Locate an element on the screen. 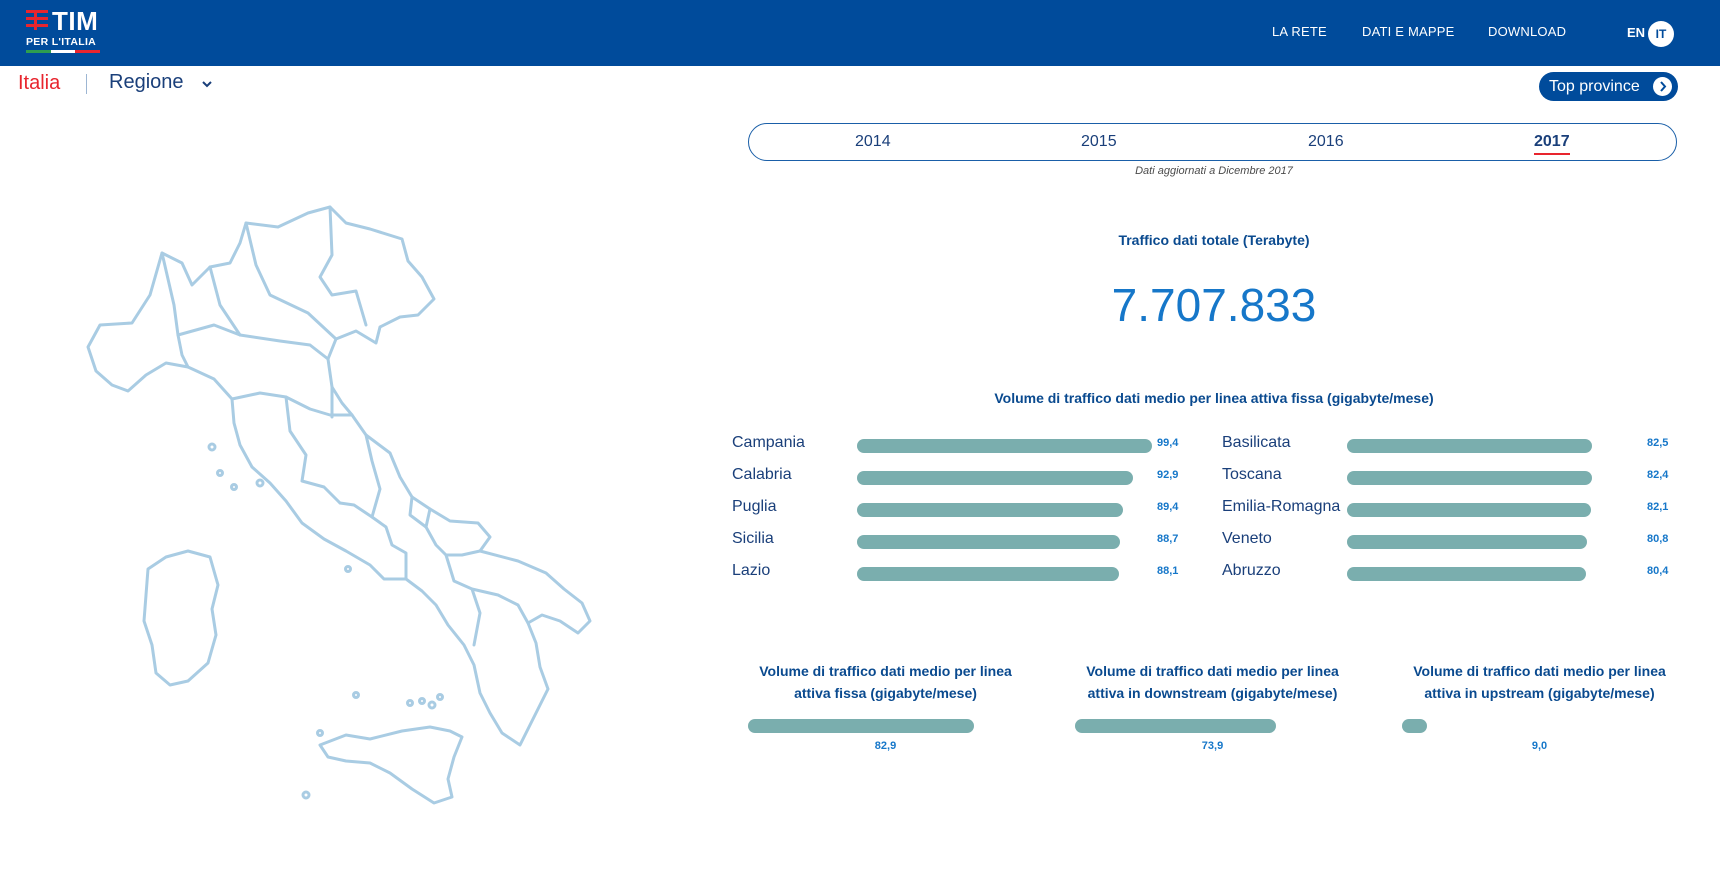  top-province-button: Top province is located at coordinates (1608, 86).